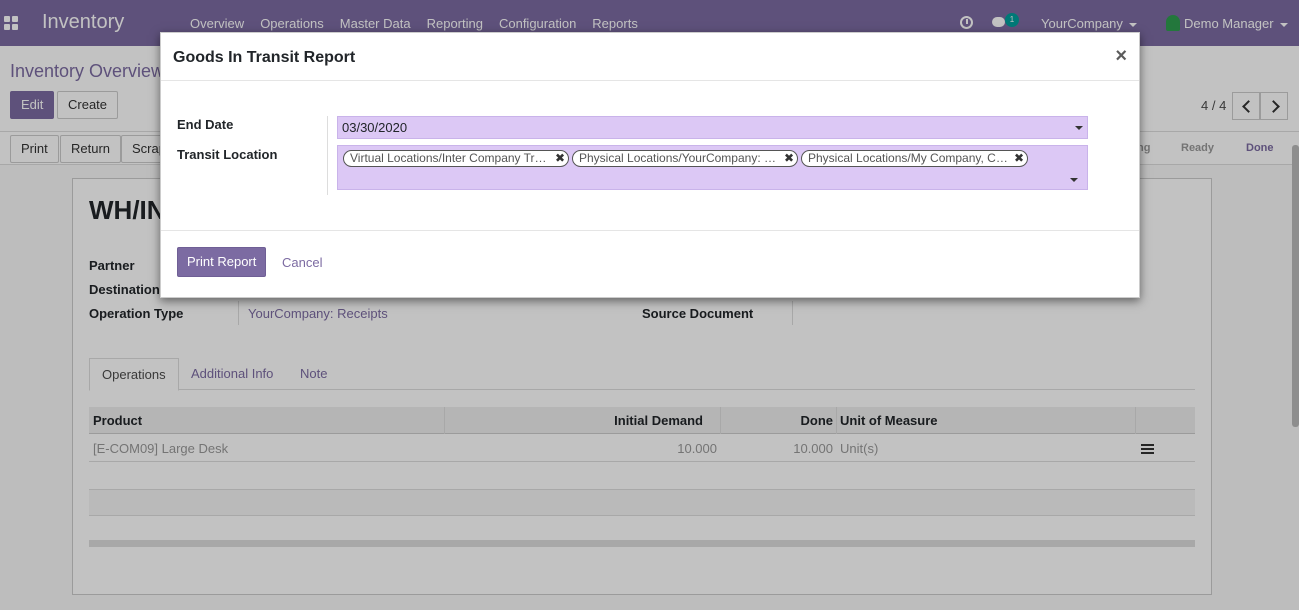 The width and height of the screenshot is (1299, 610). Describe the element at coordinates (650, 263) in the screenshot. I see `dialog-footer: Print Report Cancel` at that location.